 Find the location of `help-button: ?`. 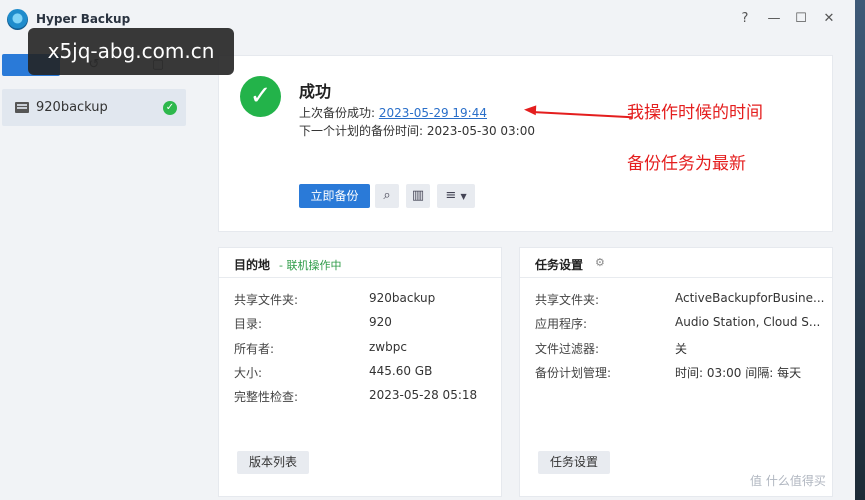

help-button: ? is located at coordinates (745, 19).